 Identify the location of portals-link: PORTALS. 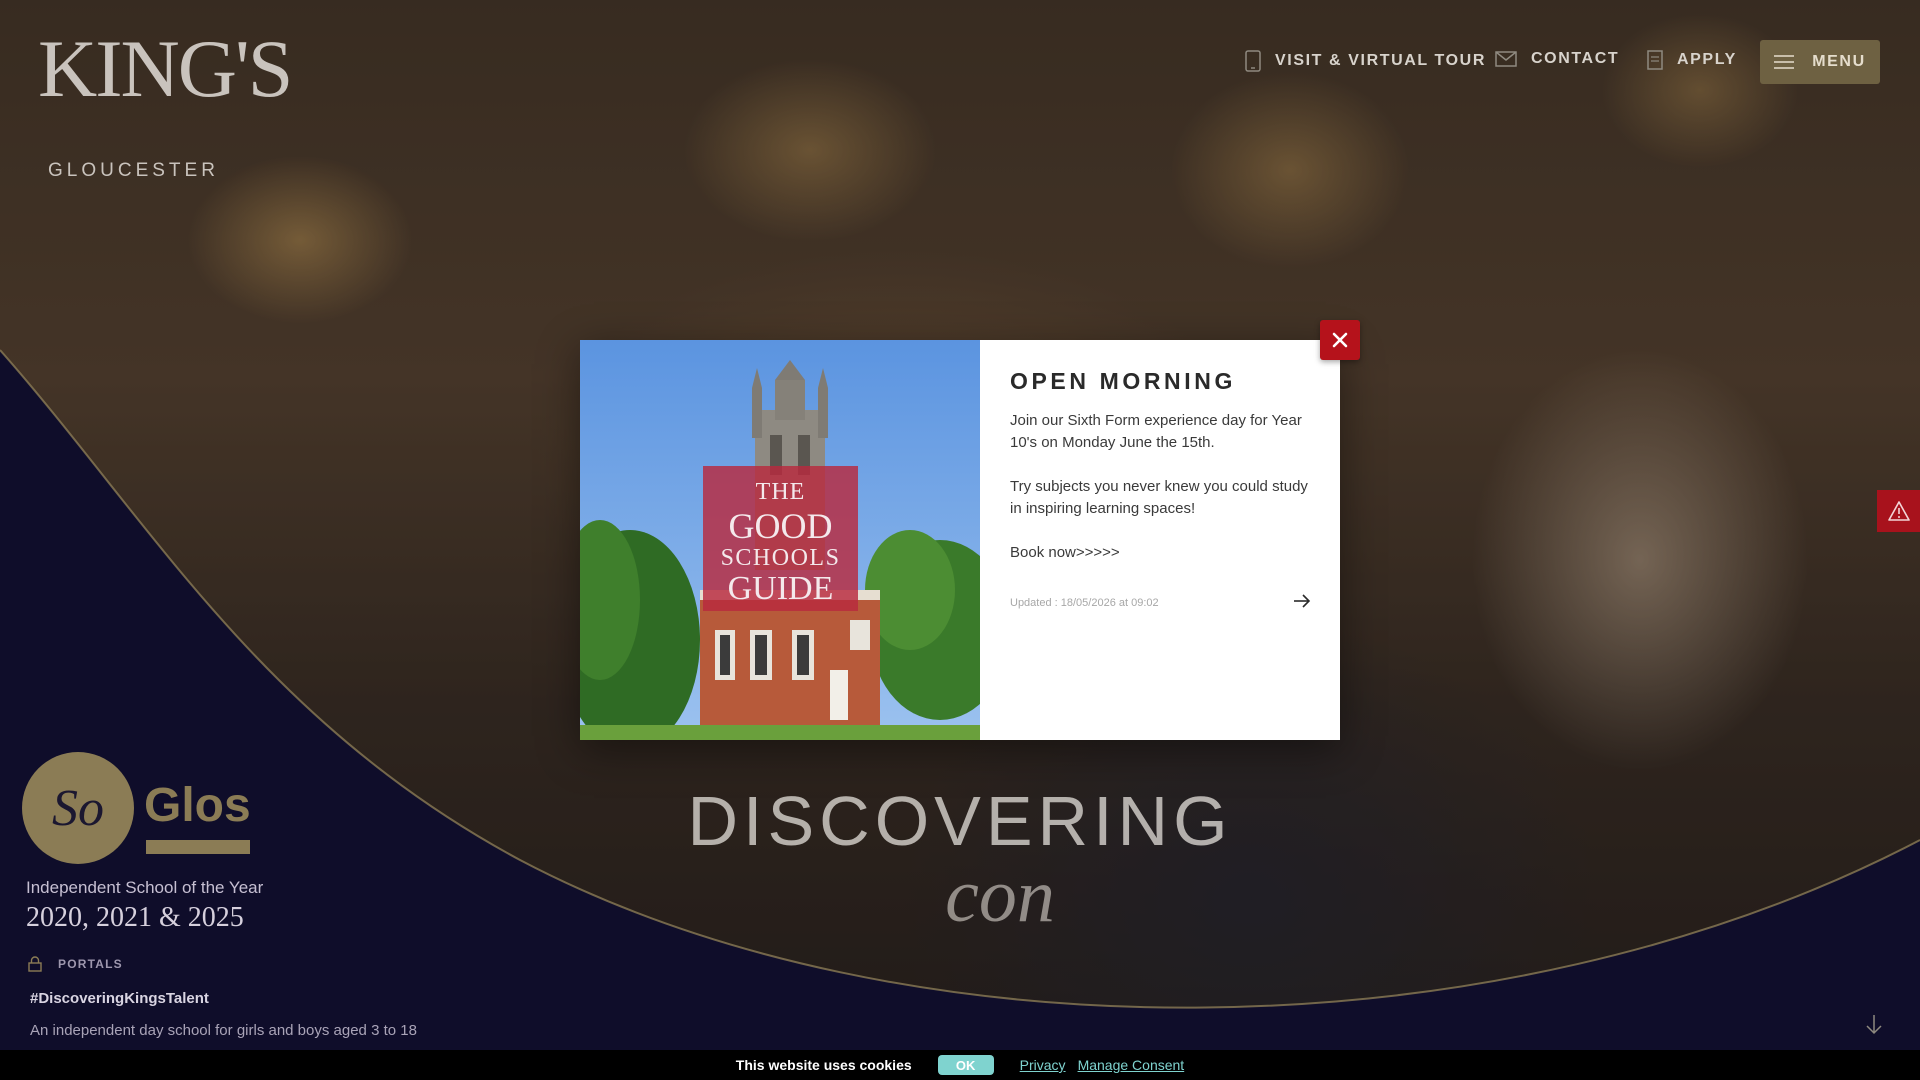
(75, 964).